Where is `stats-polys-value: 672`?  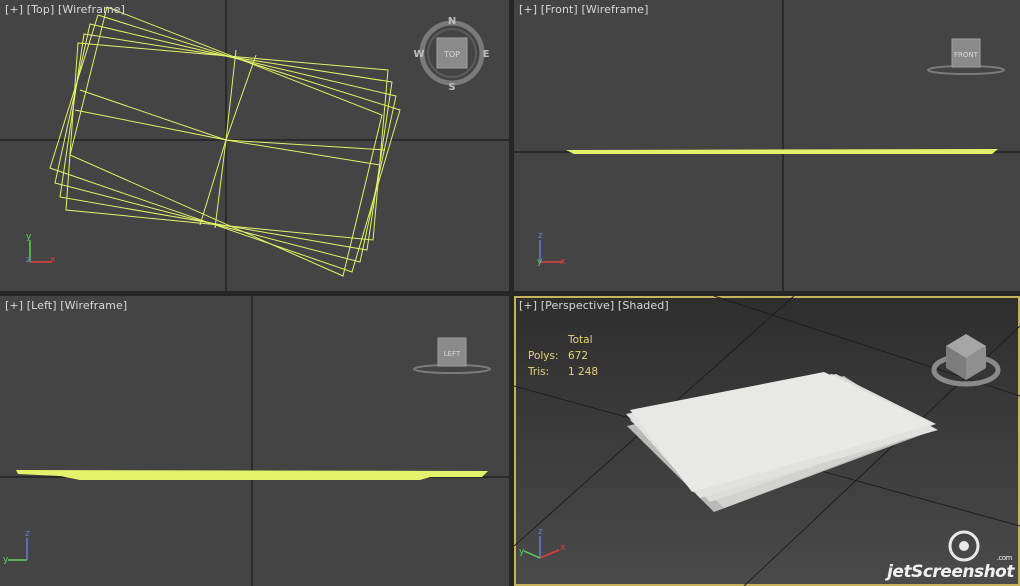 stats-polys-value: 672 is located at coordinates (578, 356).